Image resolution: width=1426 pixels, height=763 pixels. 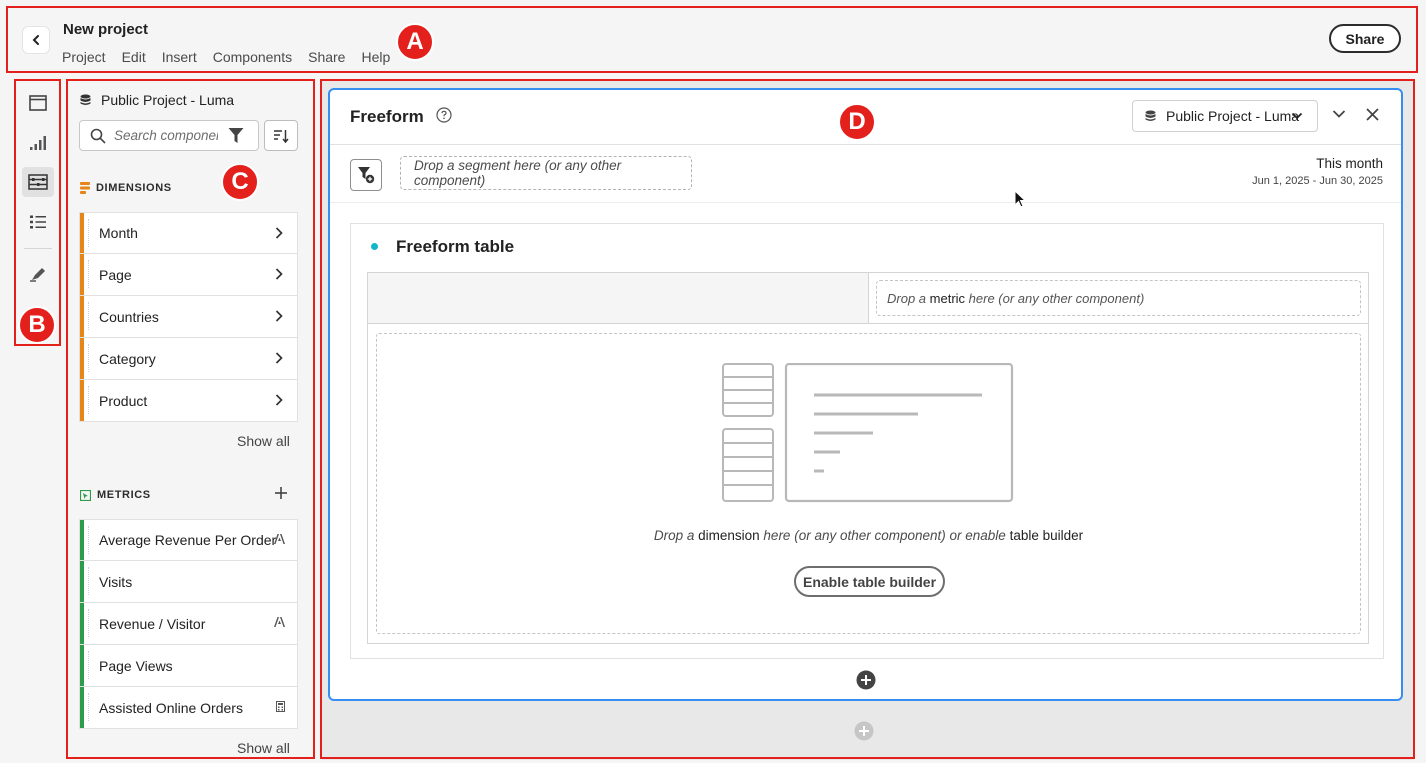 I want to click on brush-icon, so click(x=37, y=275).